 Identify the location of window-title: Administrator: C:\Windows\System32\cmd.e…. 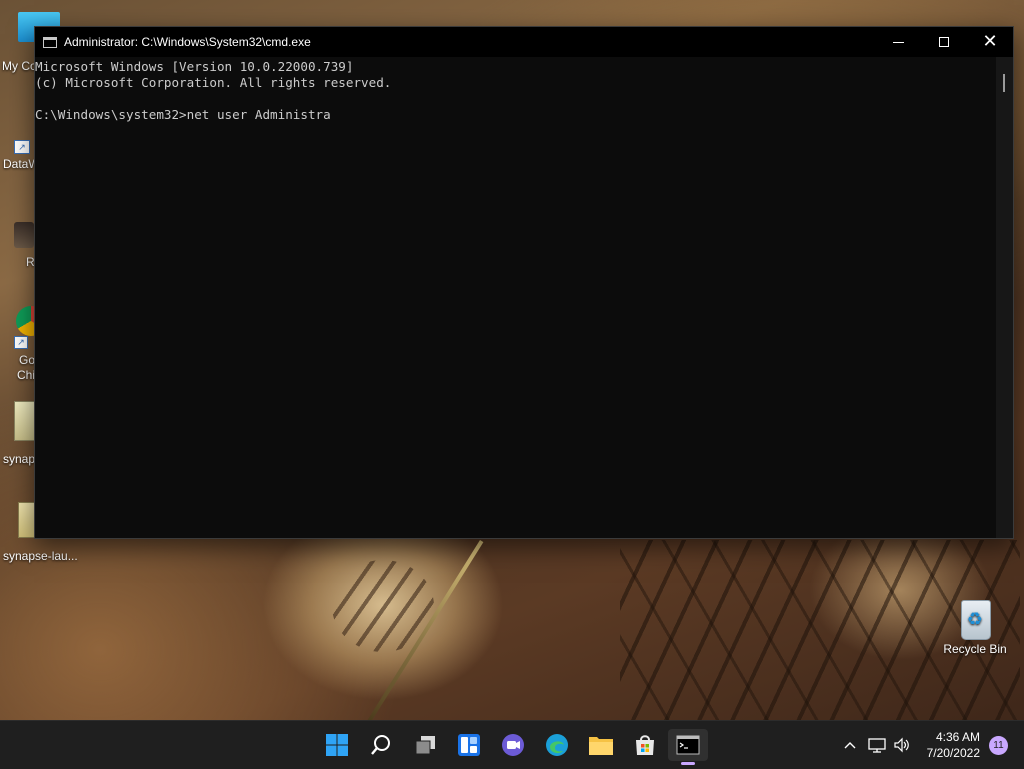
(187, 42).